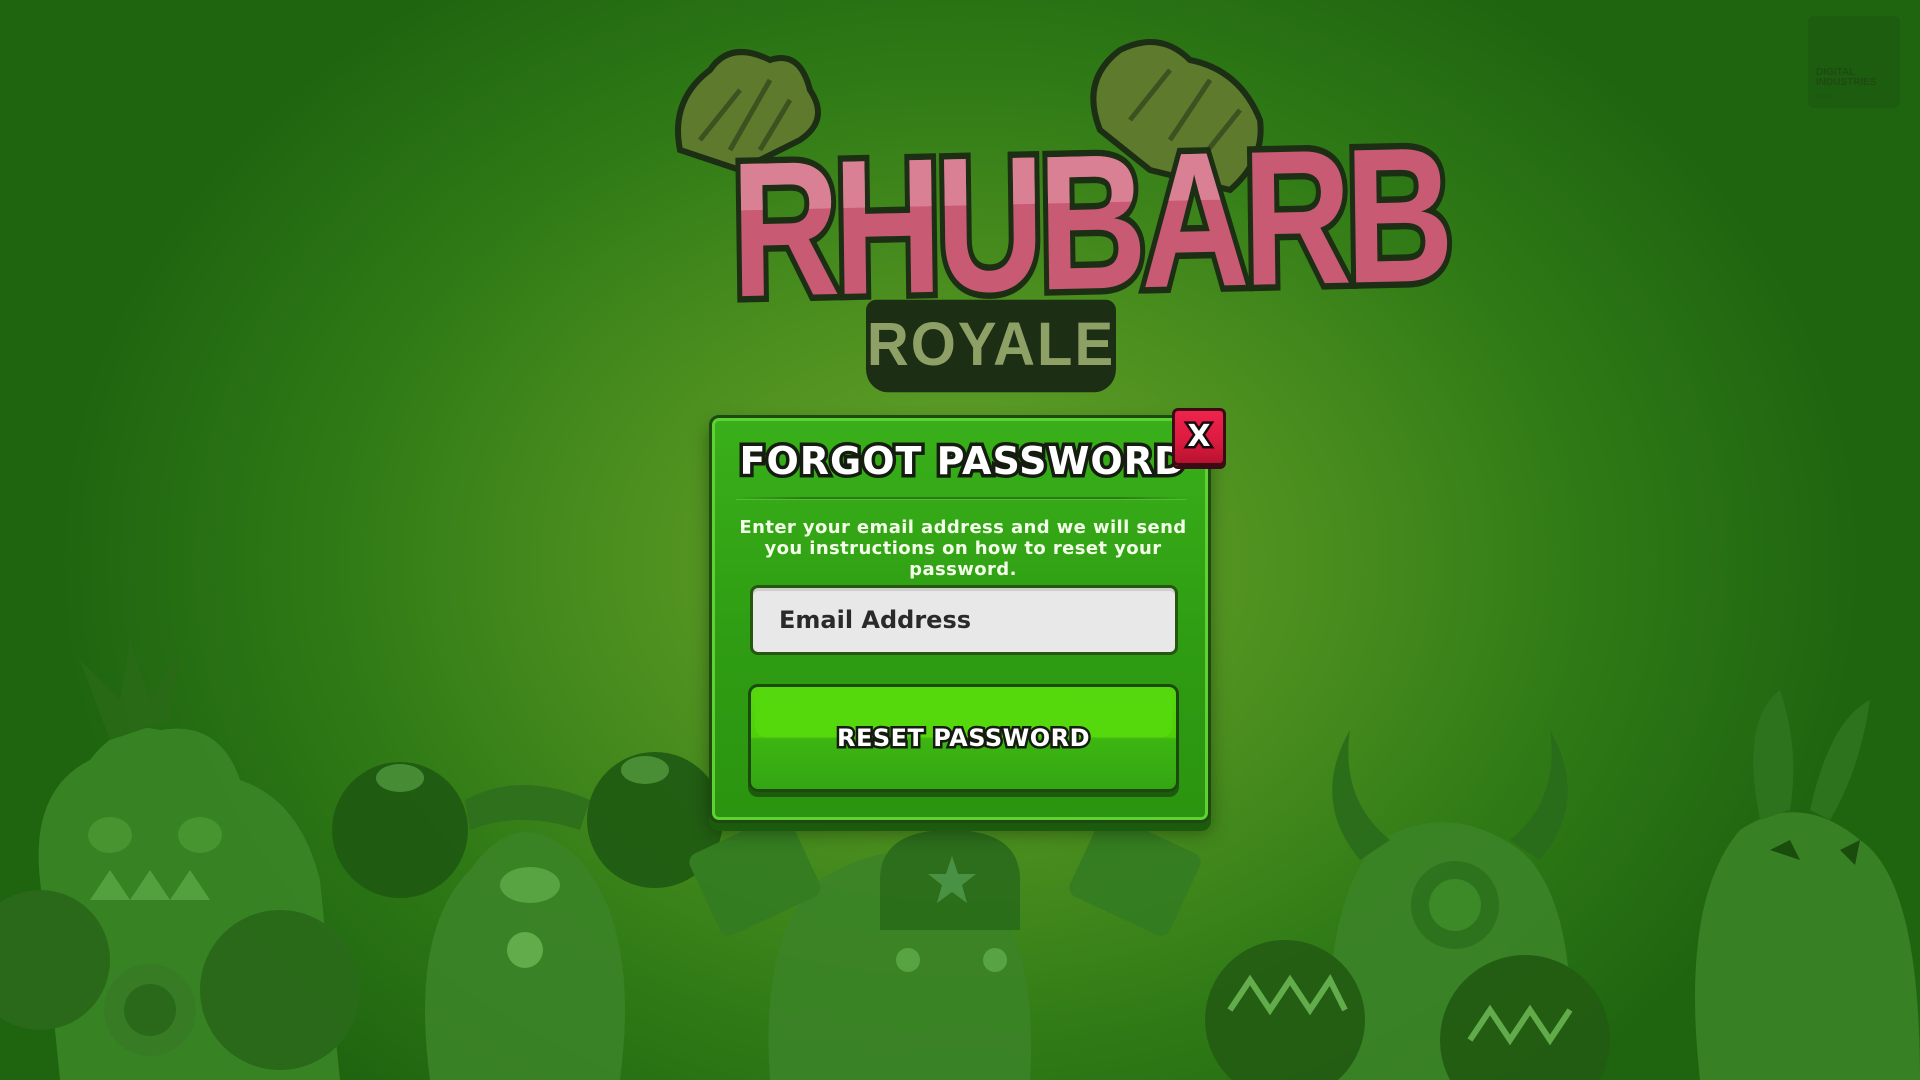 This screenshot has width=1920, height=1080. Describe the element at coordinates (1824, 95) in the screenshot. I see `studio-badge-sublabel: ▭▭` at that location.